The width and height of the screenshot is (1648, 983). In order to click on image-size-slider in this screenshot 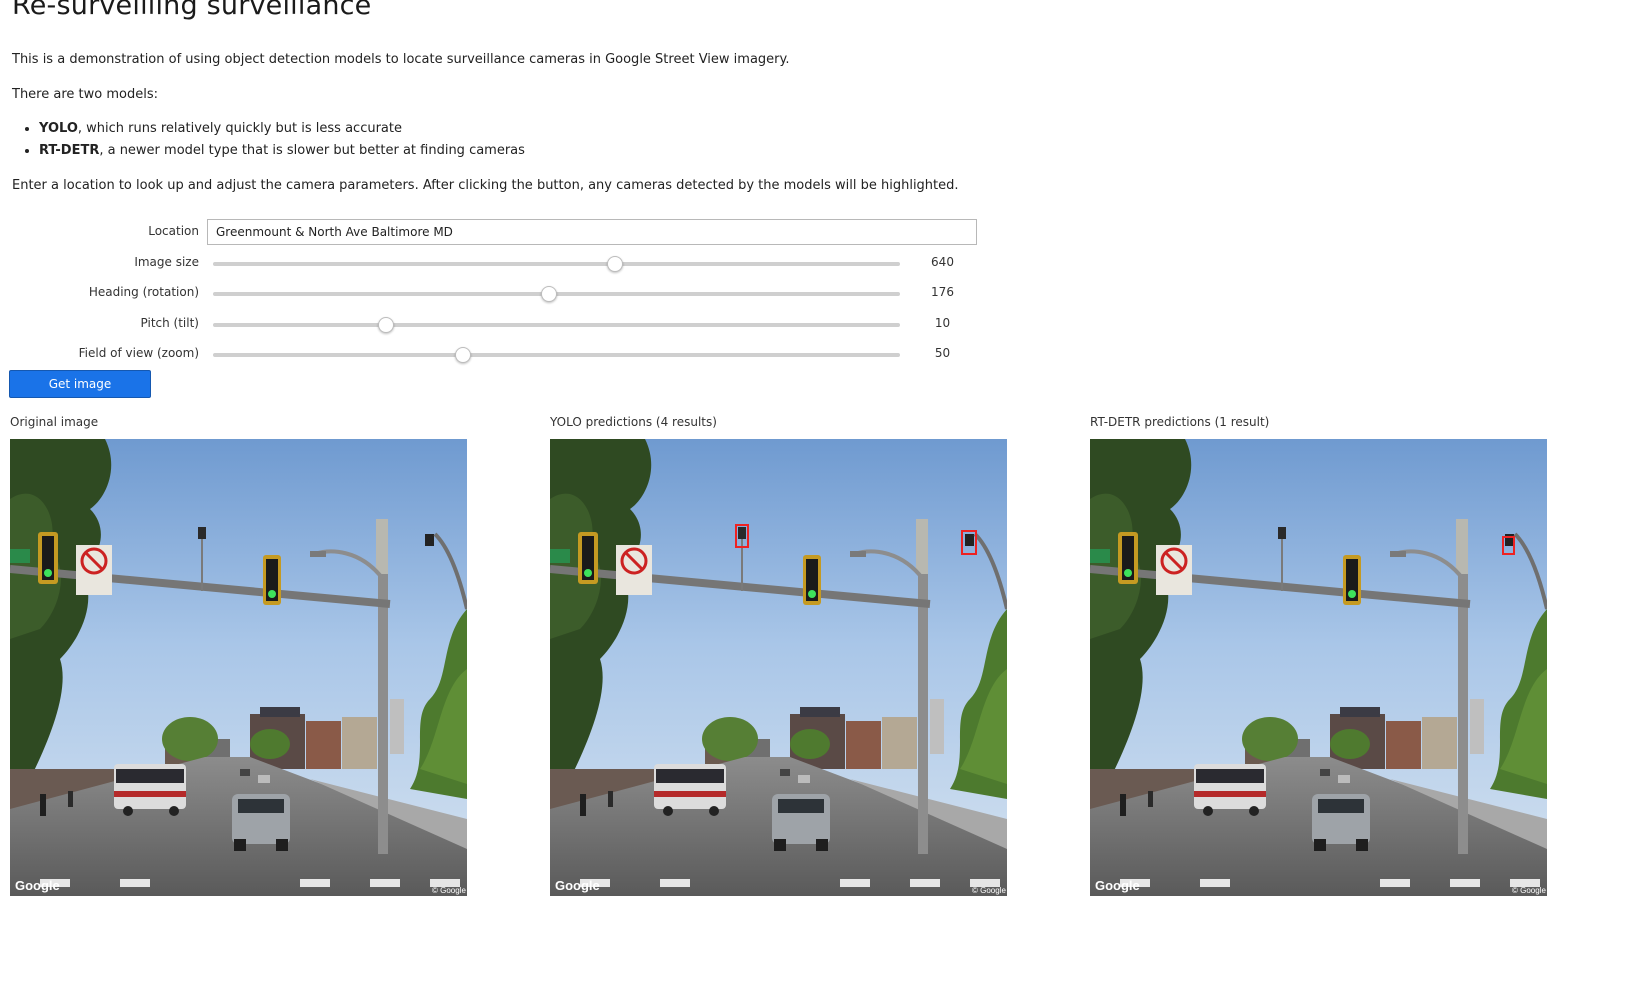, I will do `click(556, 264)`.